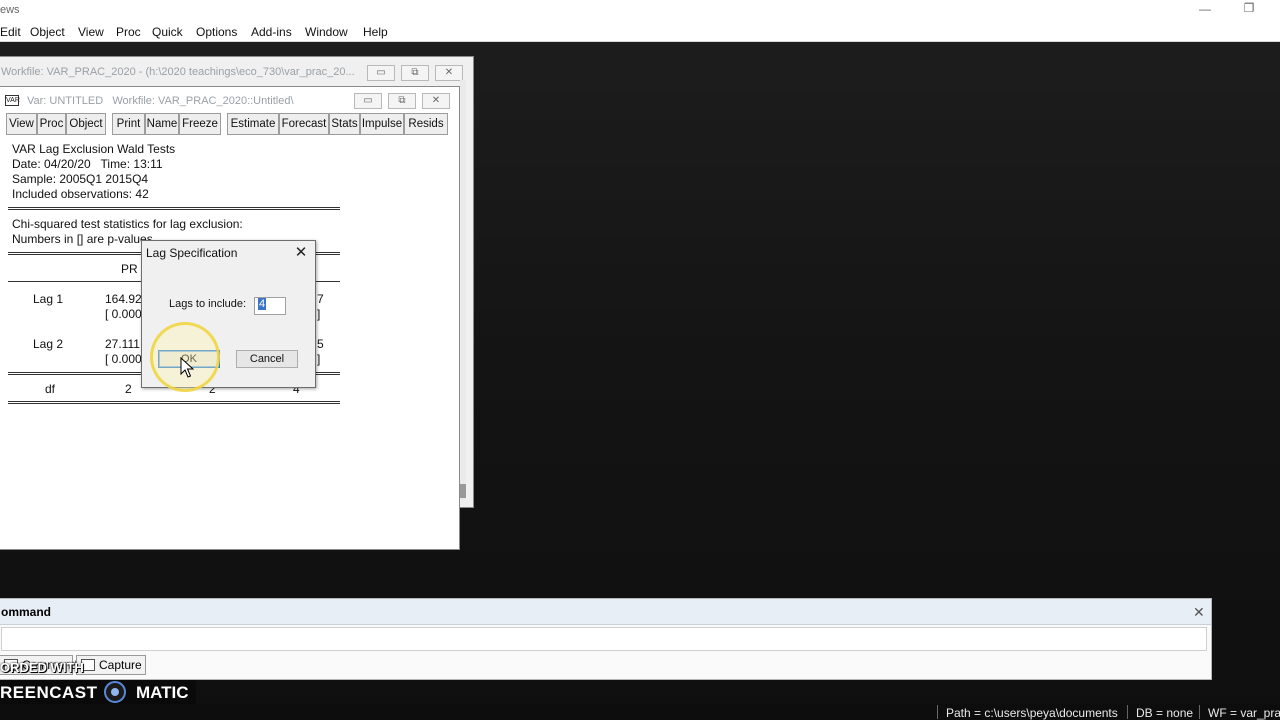 This screenshot has height=720, width=1280. What do you see at coordinates (320, 299) in the screenshot?
I see `table-cell: 7` at bounding box center [320, 299].